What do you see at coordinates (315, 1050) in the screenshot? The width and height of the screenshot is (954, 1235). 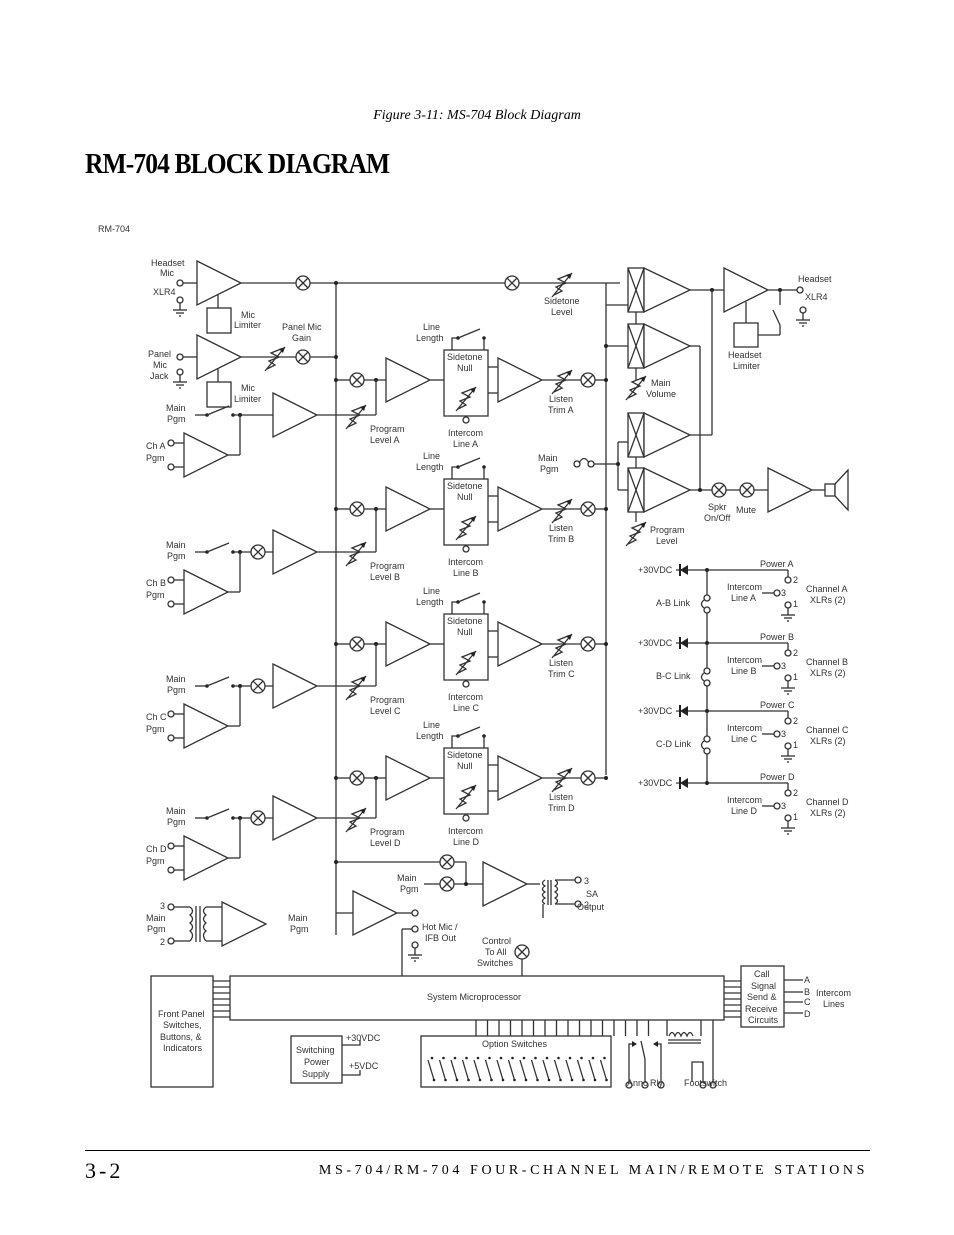 I see `svg-text: Switching` at bounding box center [315, 1050].